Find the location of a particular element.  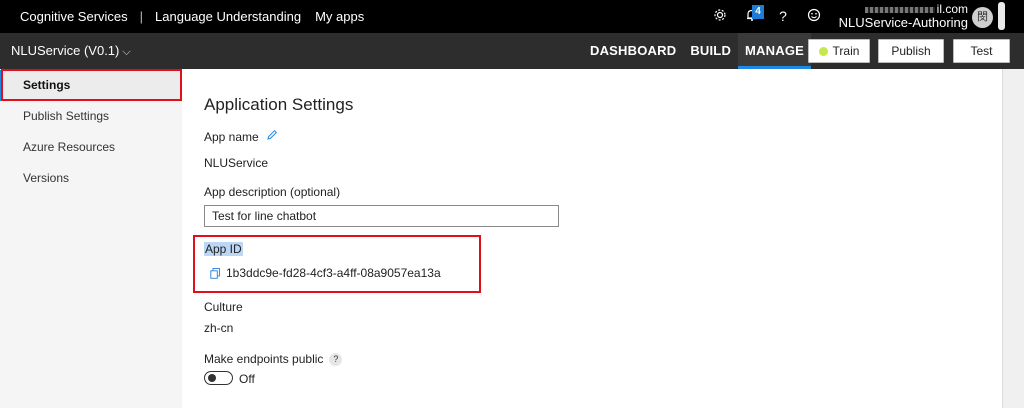

question-icon: ? is located at coordinates (336, 359).